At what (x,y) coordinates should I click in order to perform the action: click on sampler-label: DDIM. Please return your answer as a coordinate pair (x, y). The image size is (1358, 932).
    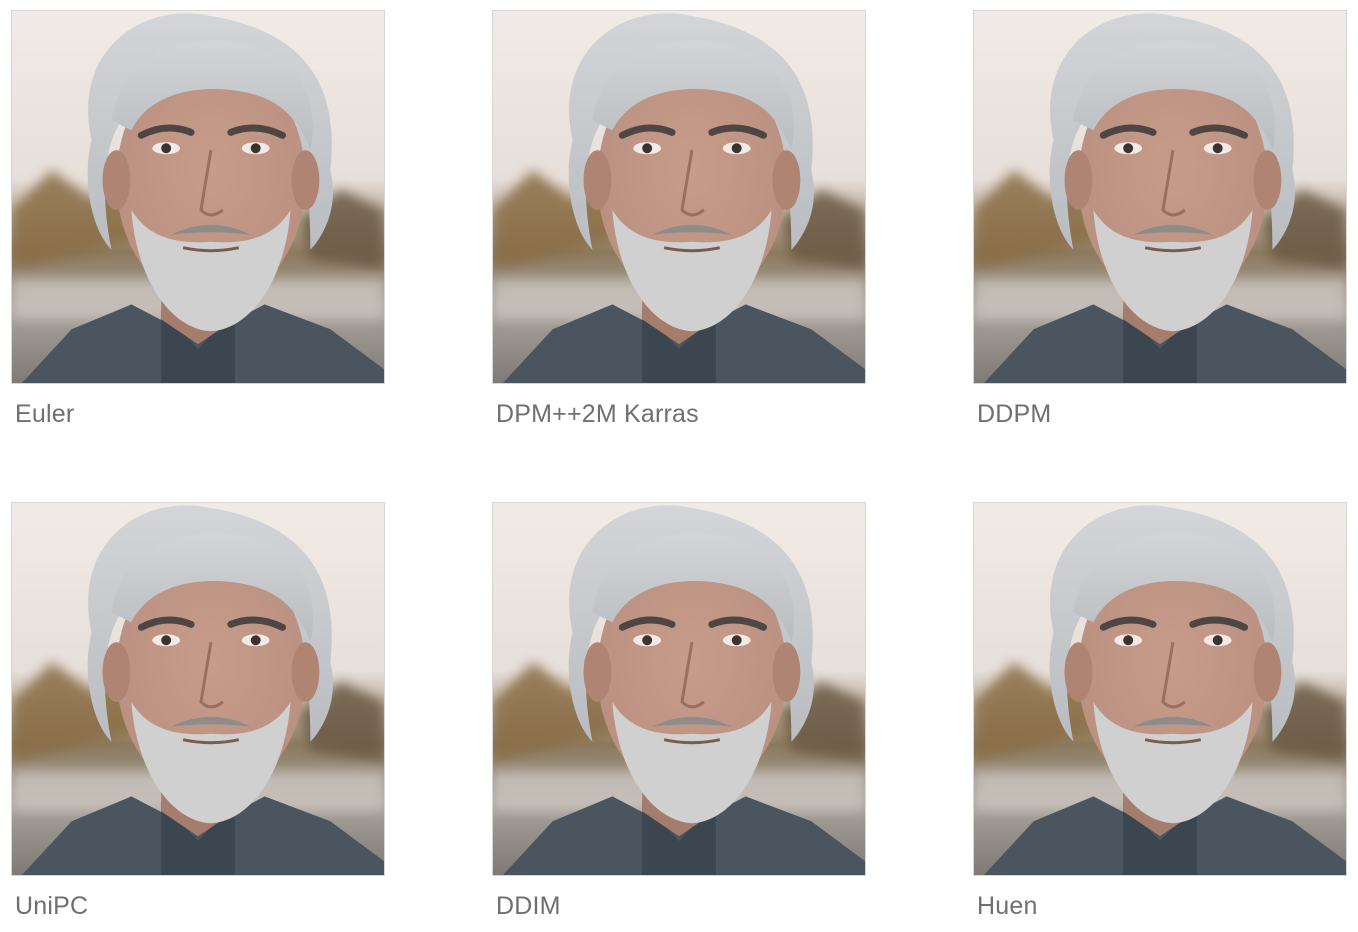
    Looking at the image, I should click on (528, 906).